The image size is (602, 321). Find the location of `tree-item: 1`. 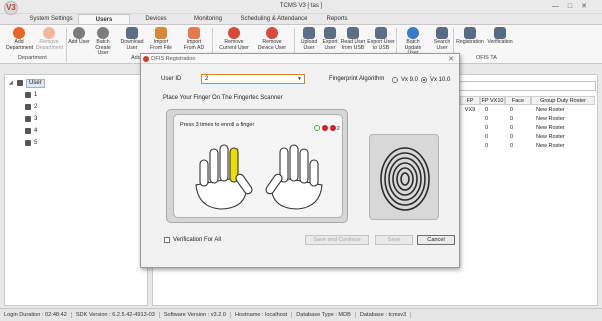

tree-item: 1 is located at coordinates (31, 95).